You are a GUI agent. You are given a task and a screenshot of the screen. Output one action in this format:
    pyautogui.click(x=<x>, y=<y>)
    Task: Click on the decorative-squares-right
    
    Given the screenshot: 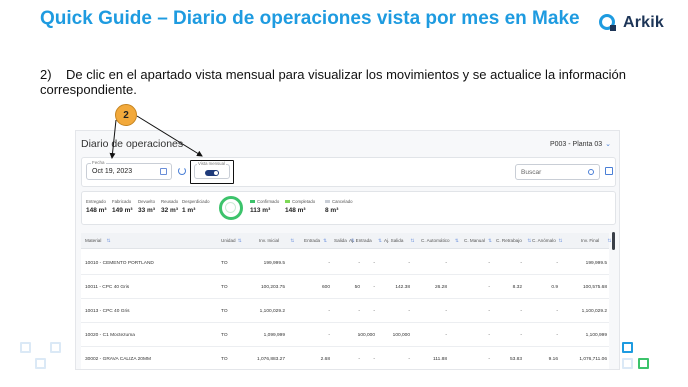 What is the action you would take?
    pyautogui.click(x=645, y=361)
    